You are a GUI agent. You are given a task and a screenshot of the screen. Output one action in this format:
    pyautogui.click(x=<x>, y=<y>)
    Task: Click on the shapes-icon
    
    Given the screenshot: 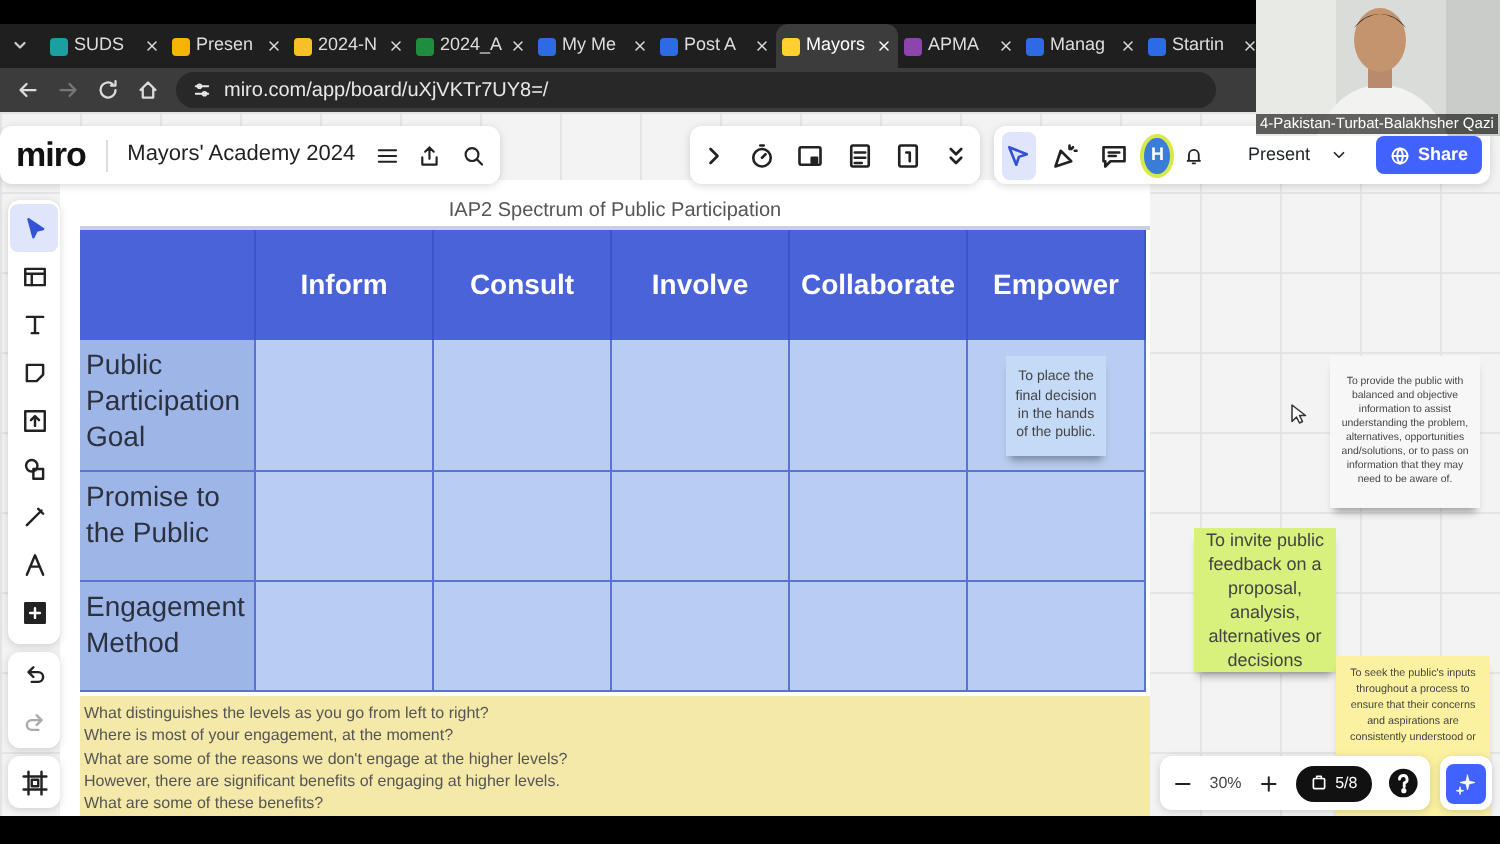 What is the action you would take?
    pyautogui.click(x=34, y=468)
    